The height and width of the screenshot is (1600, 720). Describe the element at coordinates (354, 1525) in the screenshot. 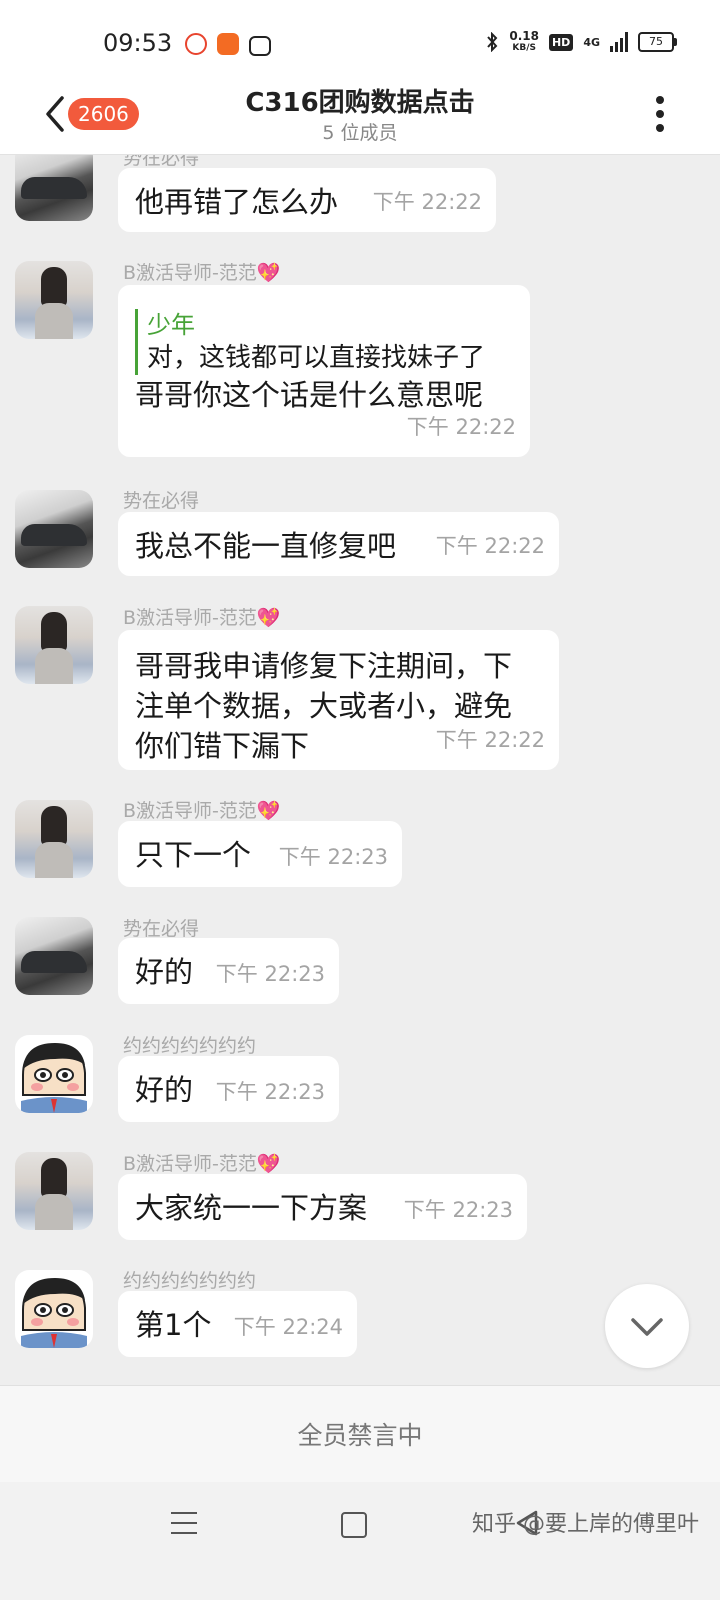

I see `home-icon` at that location.